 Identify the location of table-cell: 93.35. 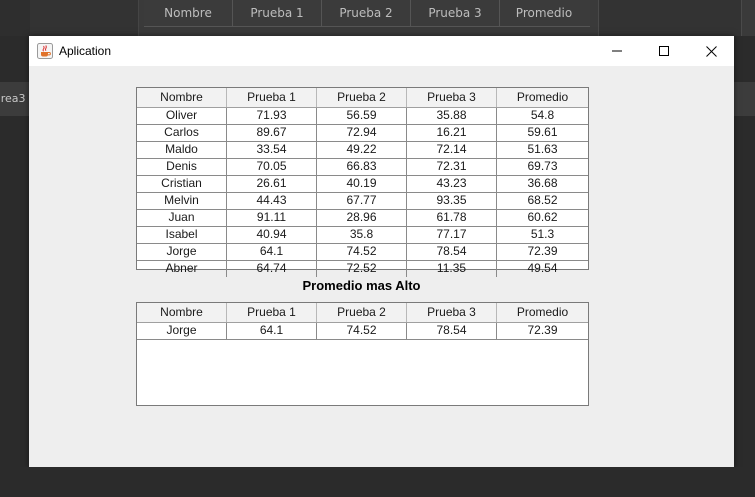
(452, 201).